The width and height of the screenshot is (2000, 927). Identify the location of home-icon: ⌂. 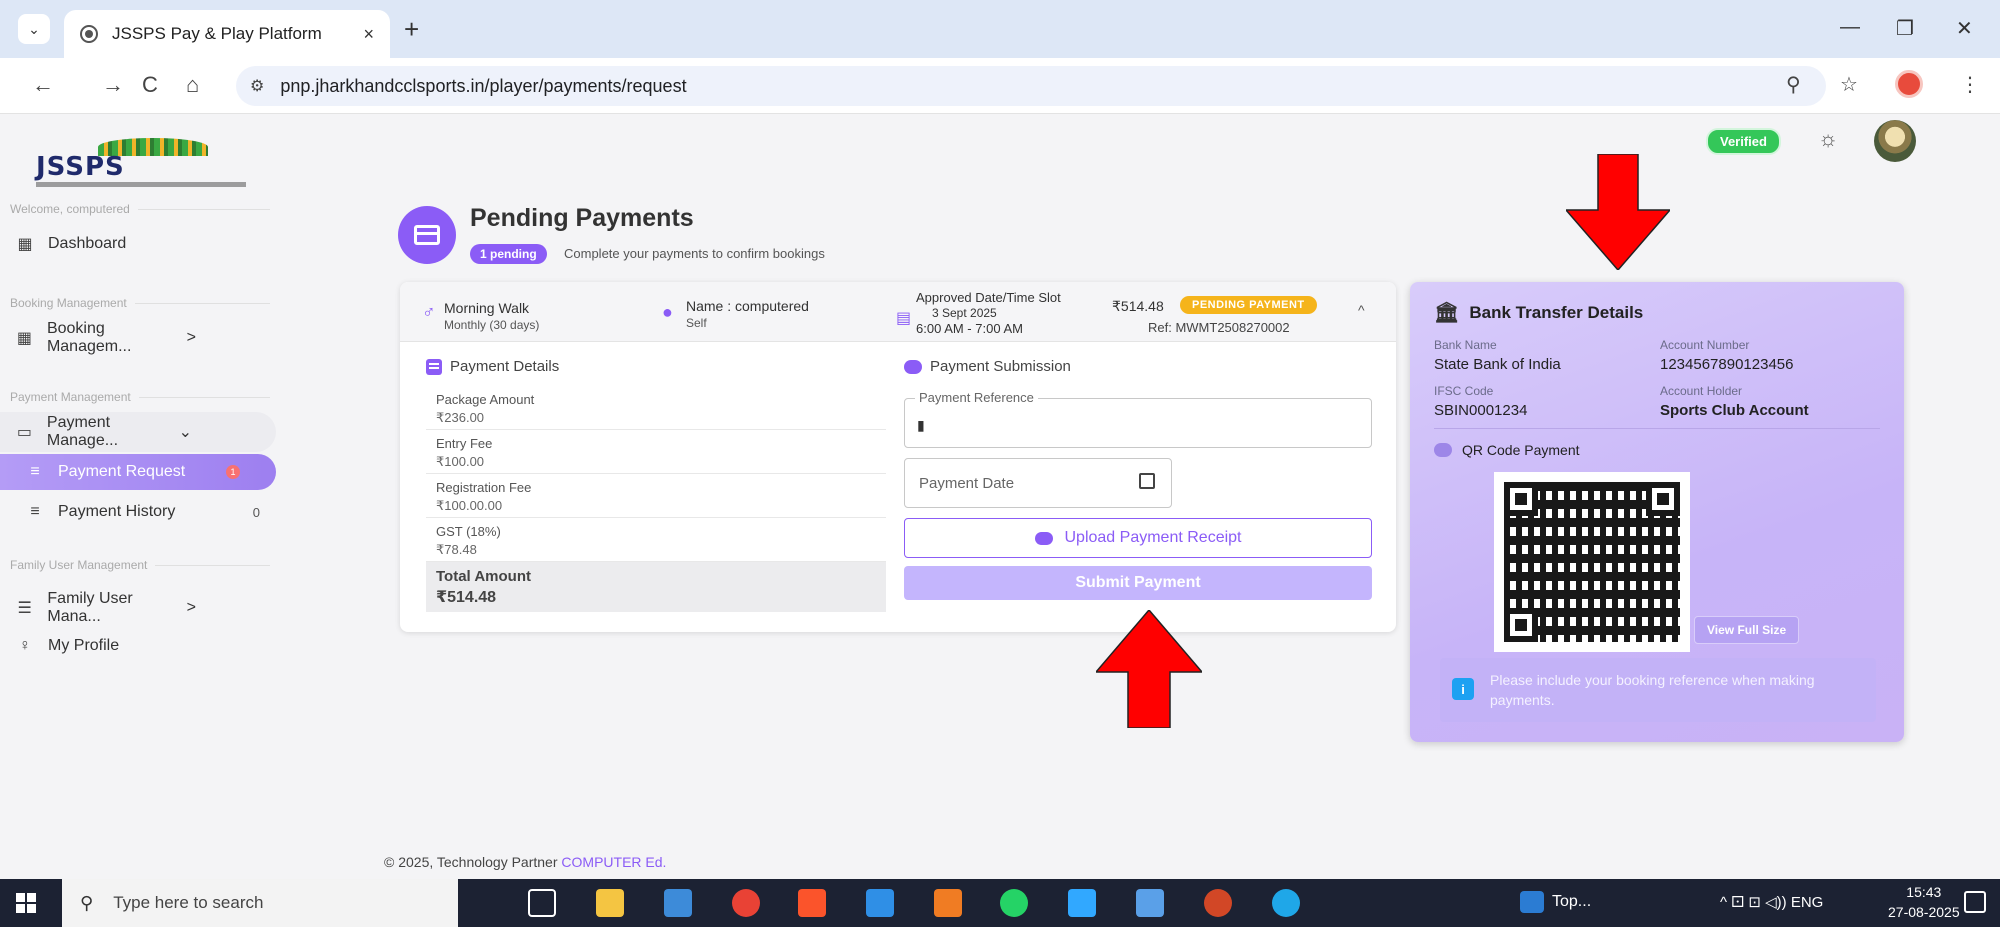
(192, 85).